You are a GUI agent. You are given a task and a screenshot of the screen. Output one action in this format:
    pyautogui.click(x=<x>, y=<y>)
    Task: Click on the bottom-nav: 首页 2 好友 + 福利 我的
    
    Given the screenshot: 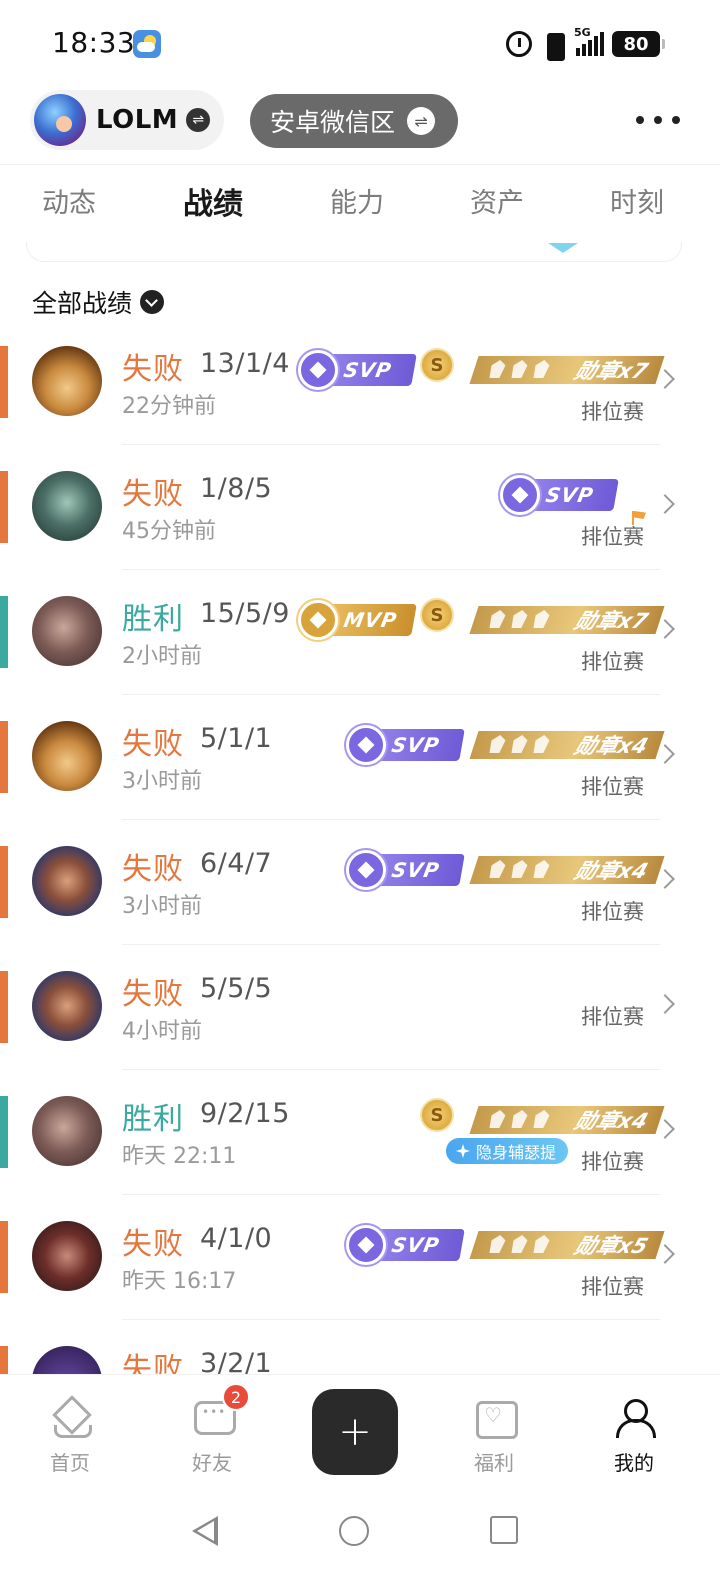 What is the action you would take?
    pyautogui.click(x=360, y=1432)
    